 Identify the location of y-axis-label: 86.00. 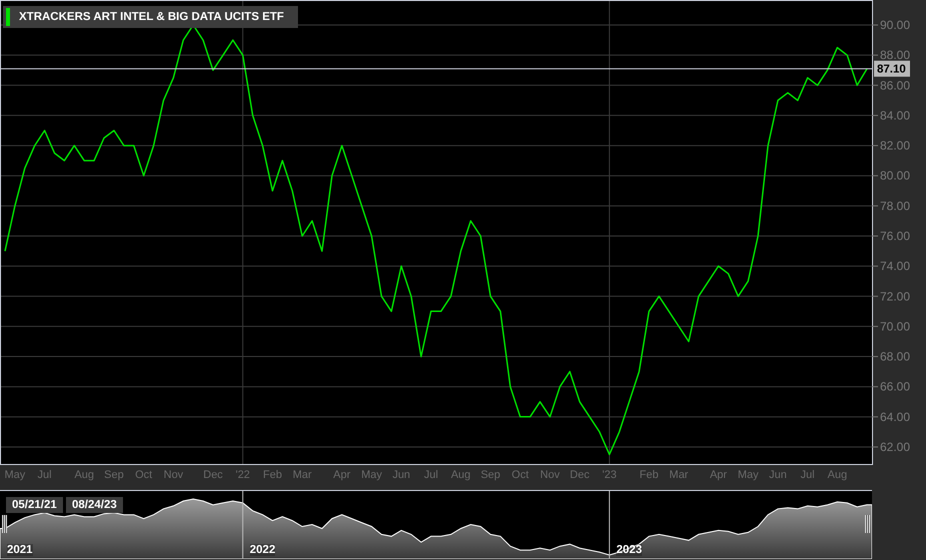
(895, 85).